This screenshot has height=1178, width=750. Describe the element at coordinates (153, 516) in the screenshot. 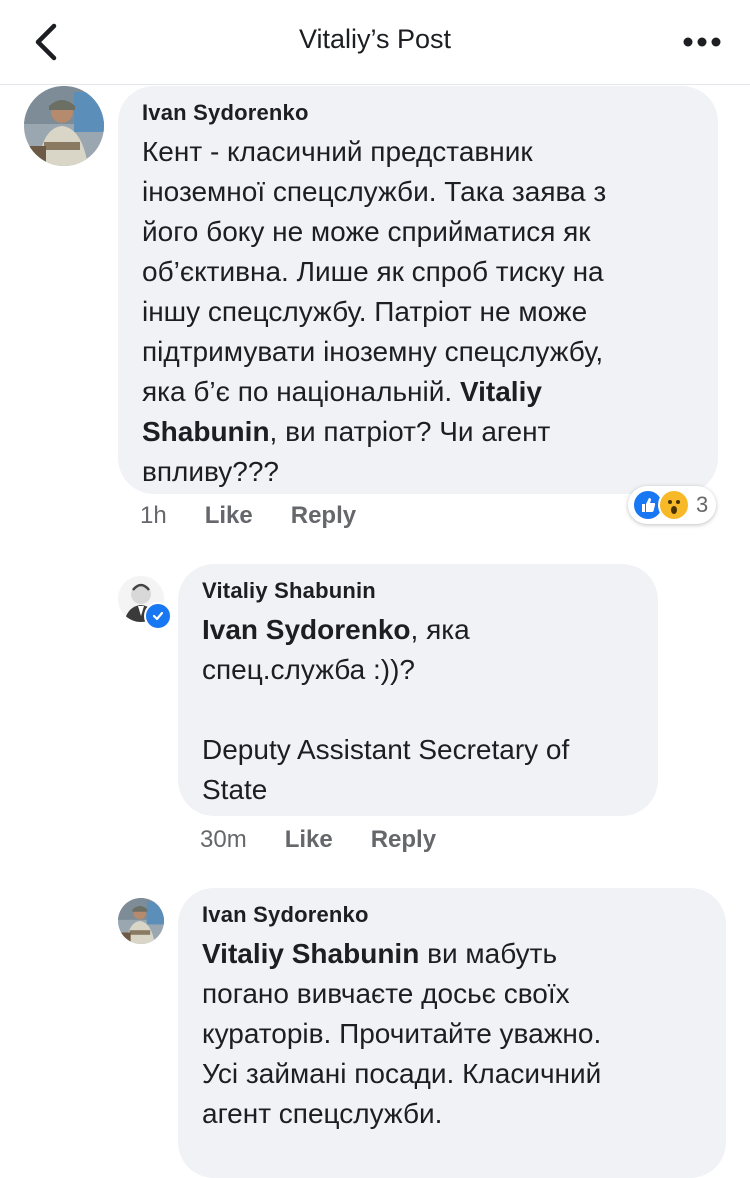

I see `comment-timestamp: 1h` at that location.